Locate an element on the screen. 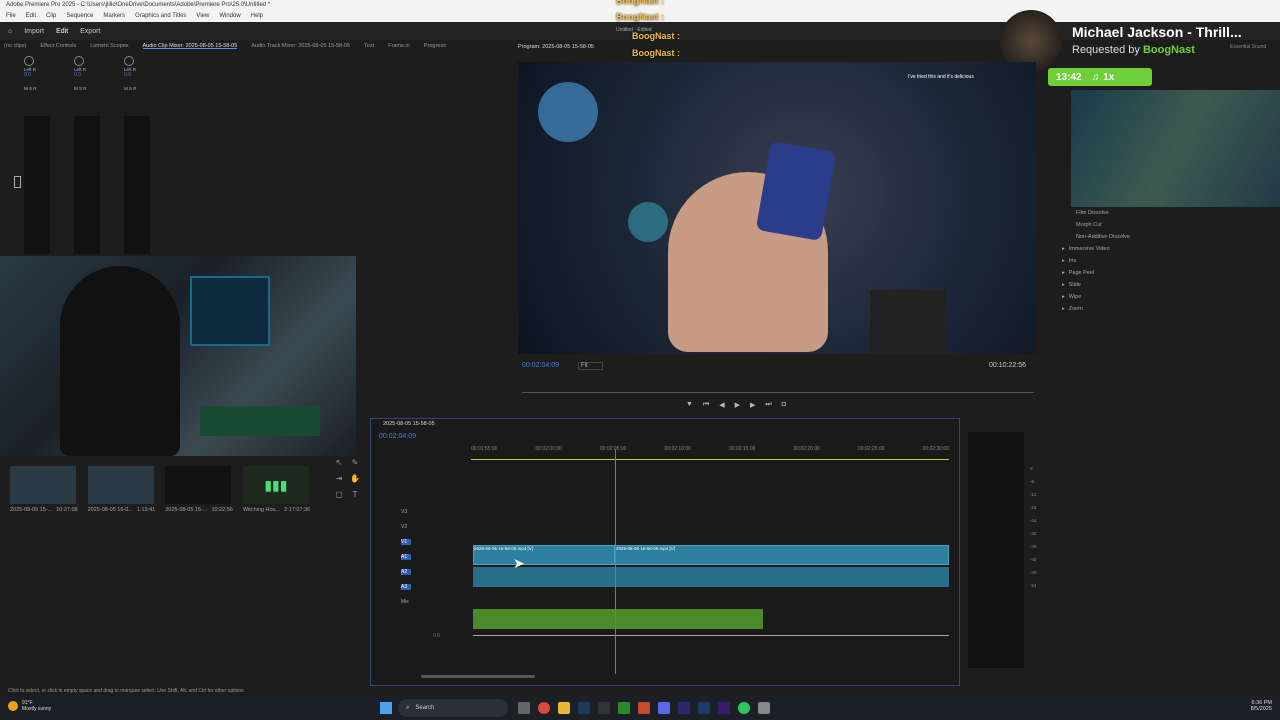  export-tab: Export is located at coordinates (90, 31).